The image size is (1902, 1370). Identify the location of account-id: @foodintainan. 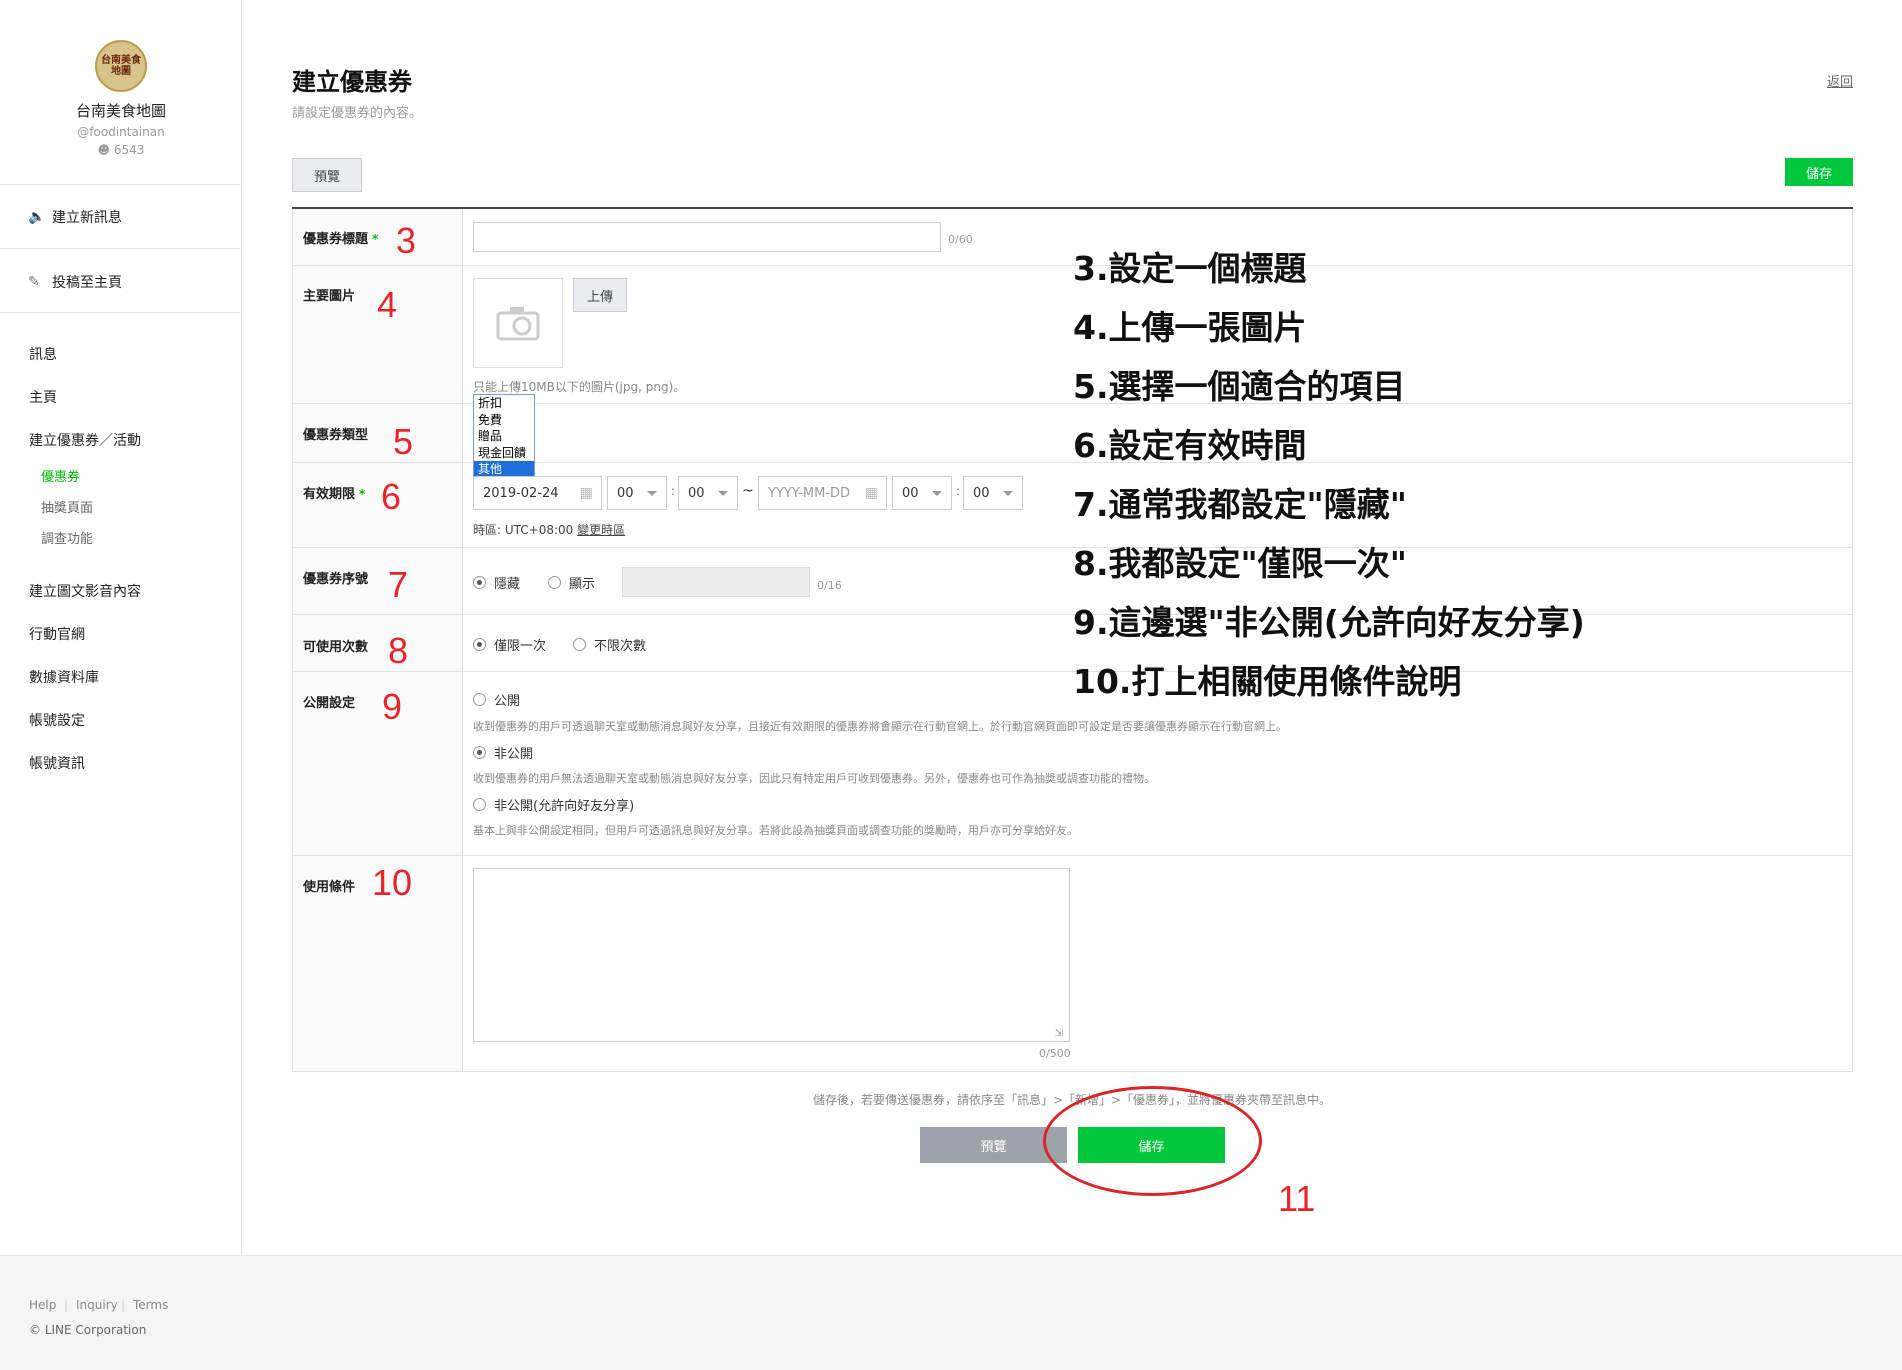
(121, 132).